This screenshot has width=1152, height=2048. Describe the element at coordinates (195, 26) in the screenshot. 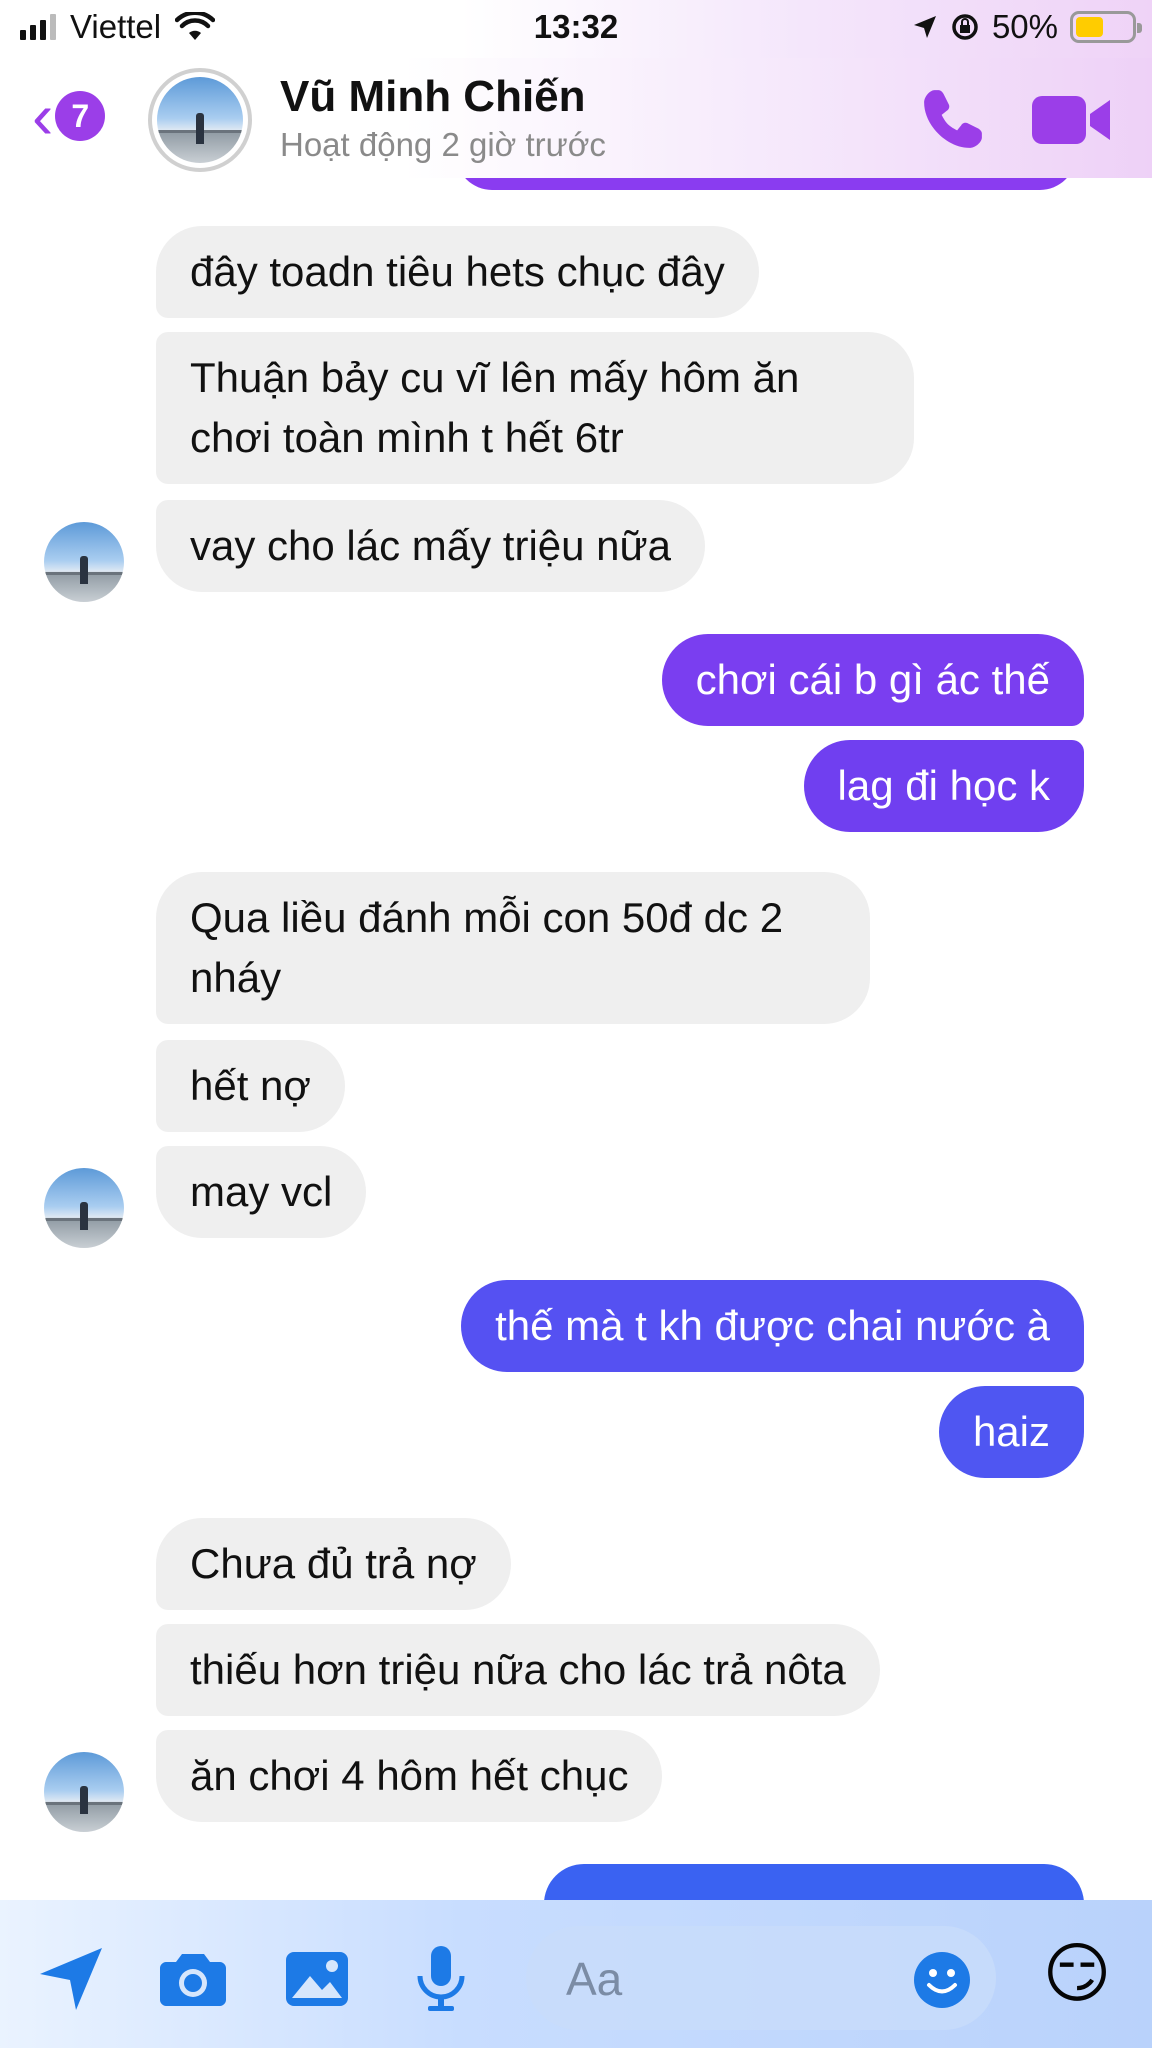

I see `wifi-icon` at that location.